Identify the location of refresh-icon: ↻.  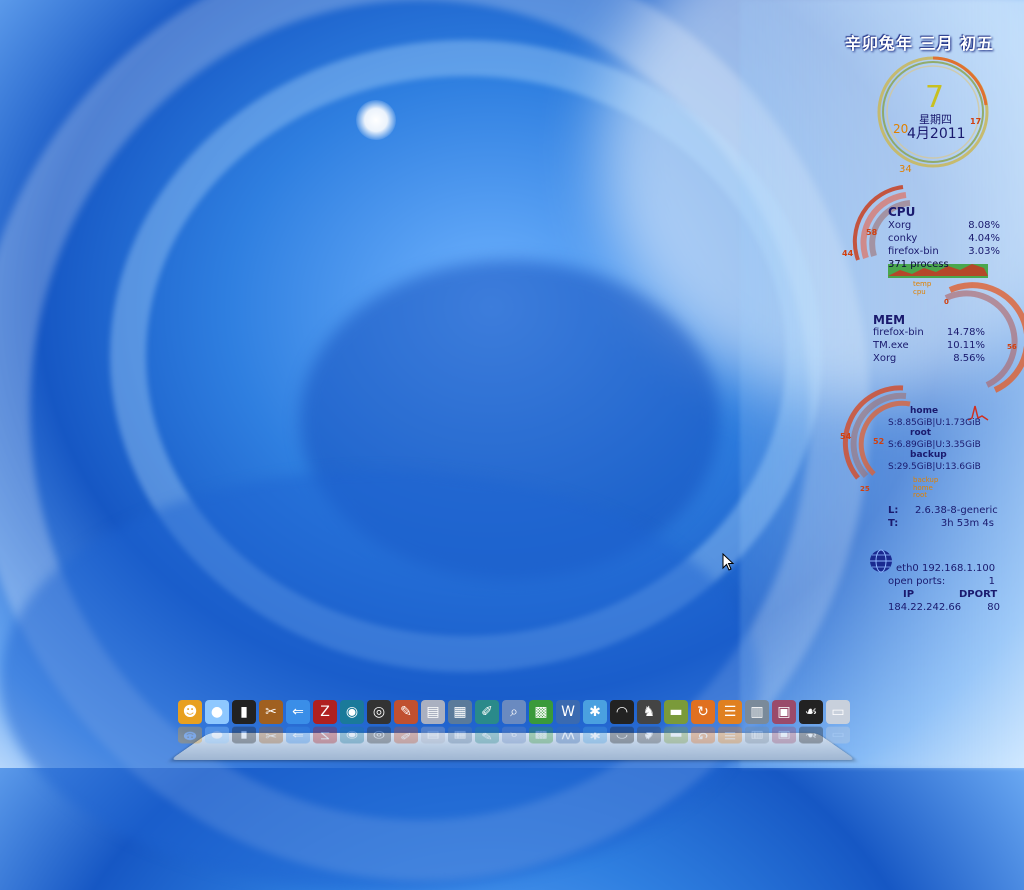
(703, 712).